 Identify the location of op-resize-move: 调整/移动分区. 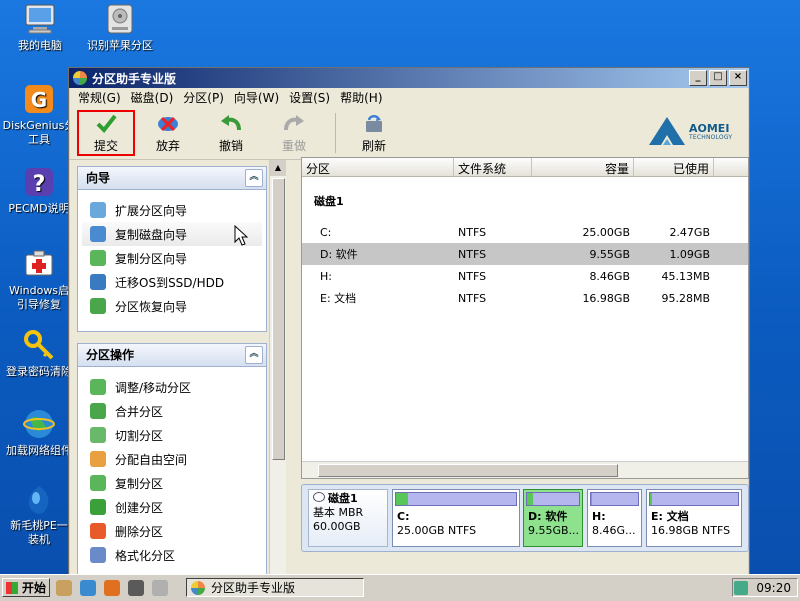
(172, 387).